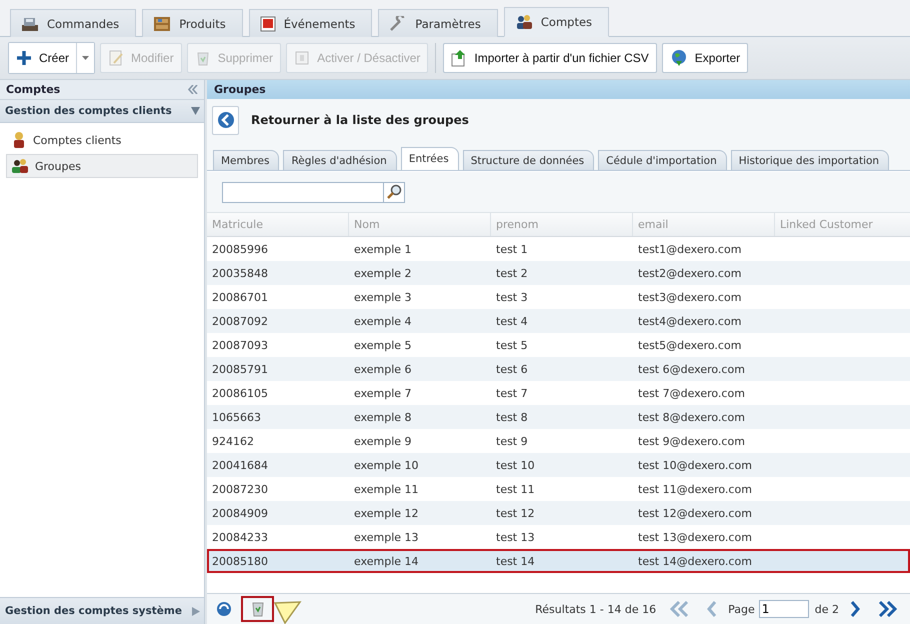 The width and height of the screenshot is (910, 624). Describe the element at coordinates (695, 538) in the screenshot. I see `table-cell-text: test 13@dexero.com` at that location.